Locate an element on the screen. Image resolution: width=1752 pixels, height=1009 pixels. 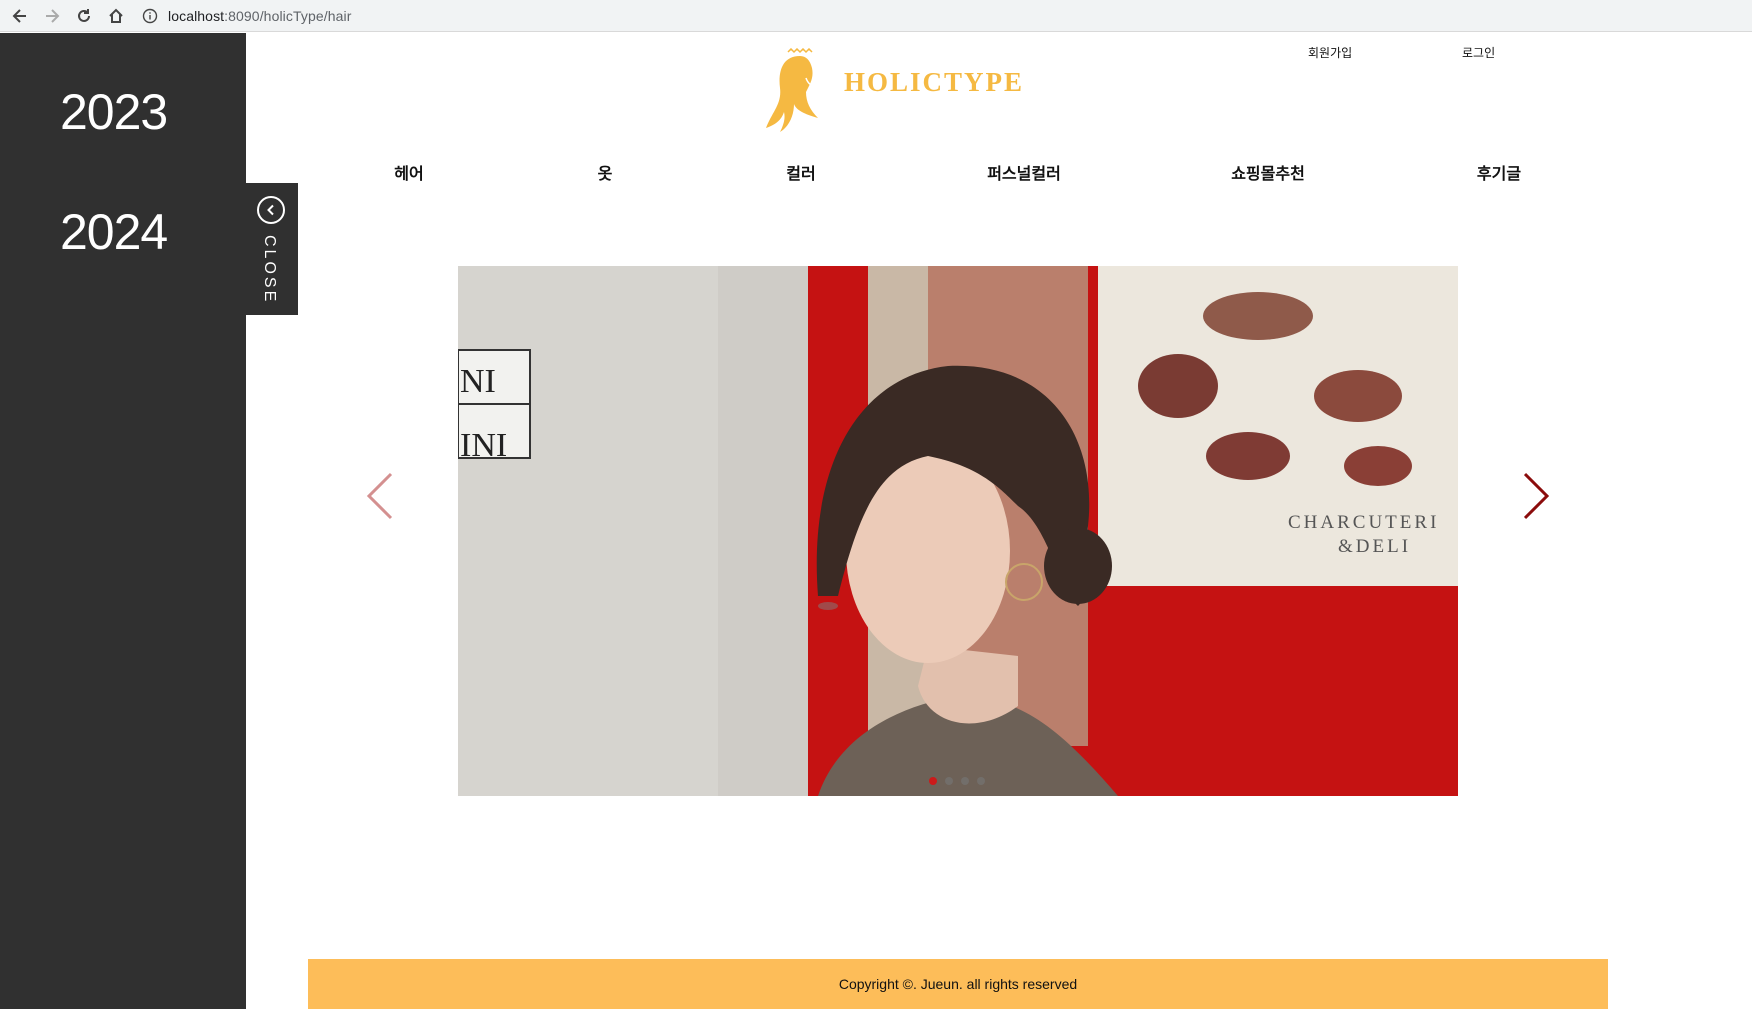
nav-item-personal-color: 퍼스널컬러 is located at coordinates (1024, 172).